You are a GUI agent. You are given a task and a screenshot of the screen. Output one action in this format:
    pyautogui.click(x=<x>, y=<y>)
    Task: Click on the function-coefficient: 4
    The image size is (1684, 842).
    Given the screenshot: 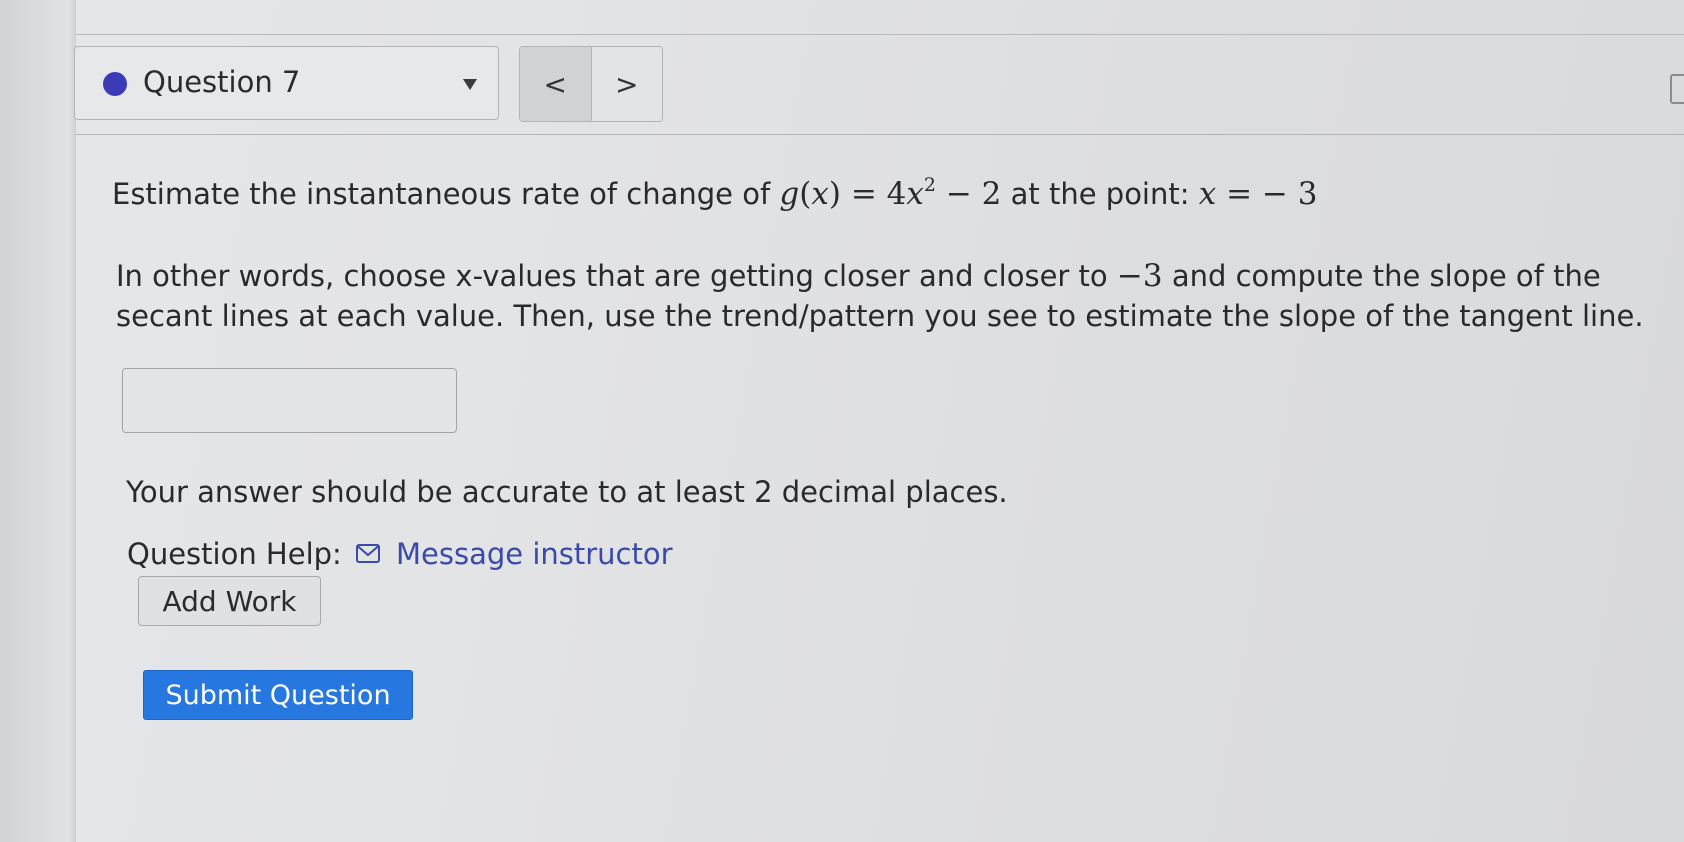 What is the action you would take?
    pyautogui.click(x=896, y=194)
    